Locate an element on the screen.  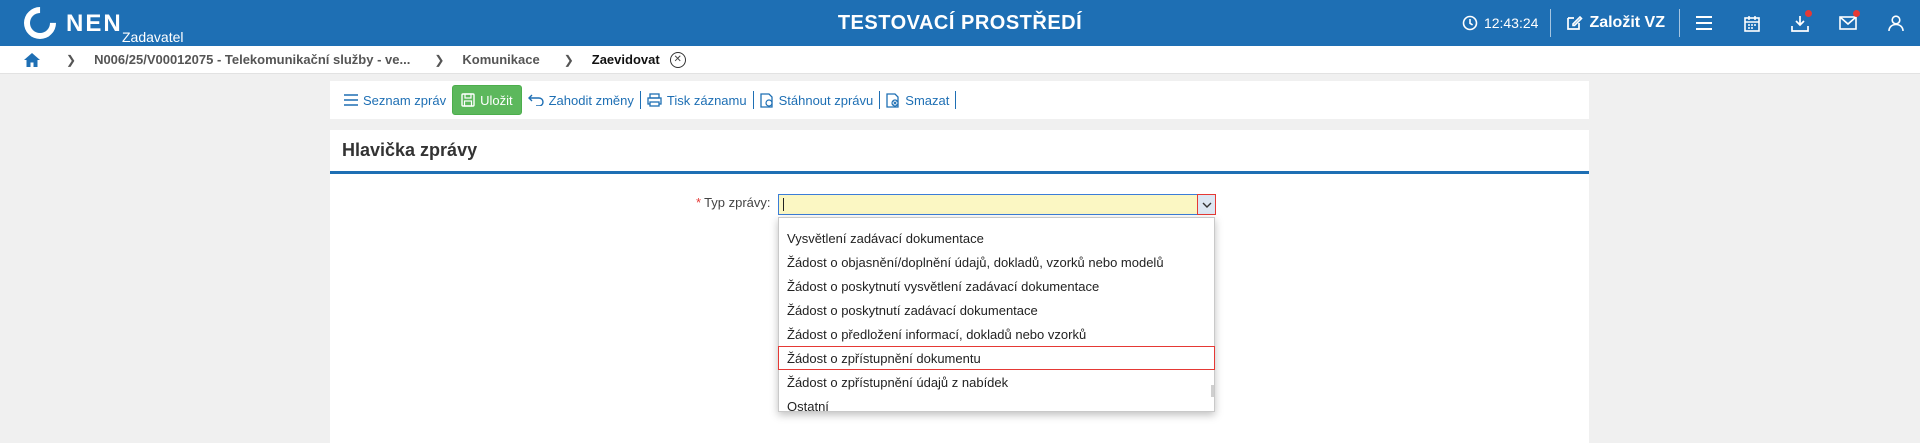
delete-button: Smazat is located at coordinates (917, 100).